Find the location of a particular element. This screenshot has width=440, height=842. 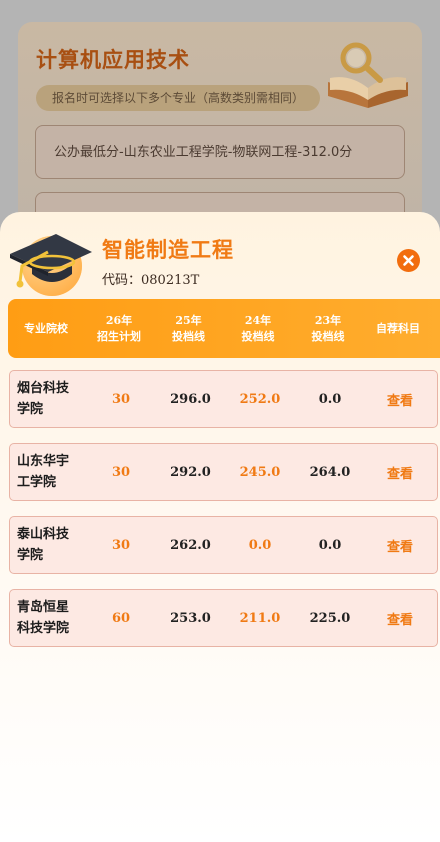

background-title: 计算机应用技术 is located at coordinates (113, 60).